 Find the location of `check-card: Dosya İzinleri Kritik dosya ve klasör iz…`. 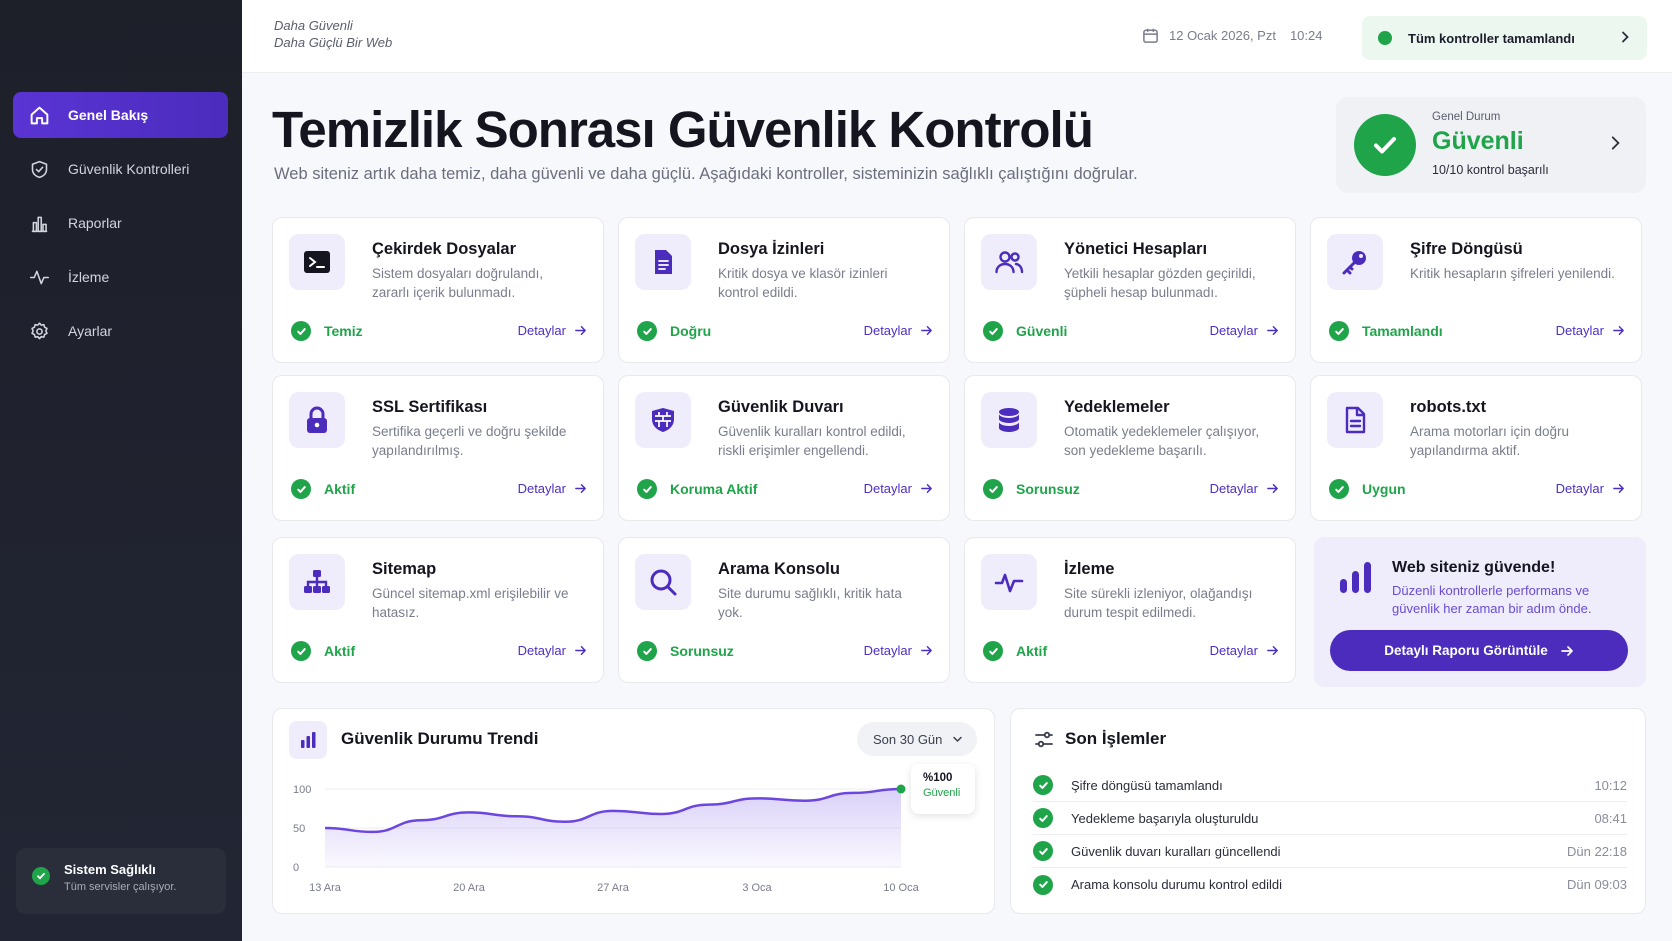

check-card: Dosya İzinleri Kritik dosya ve klasör iz… is located at coordinates (784, 290).